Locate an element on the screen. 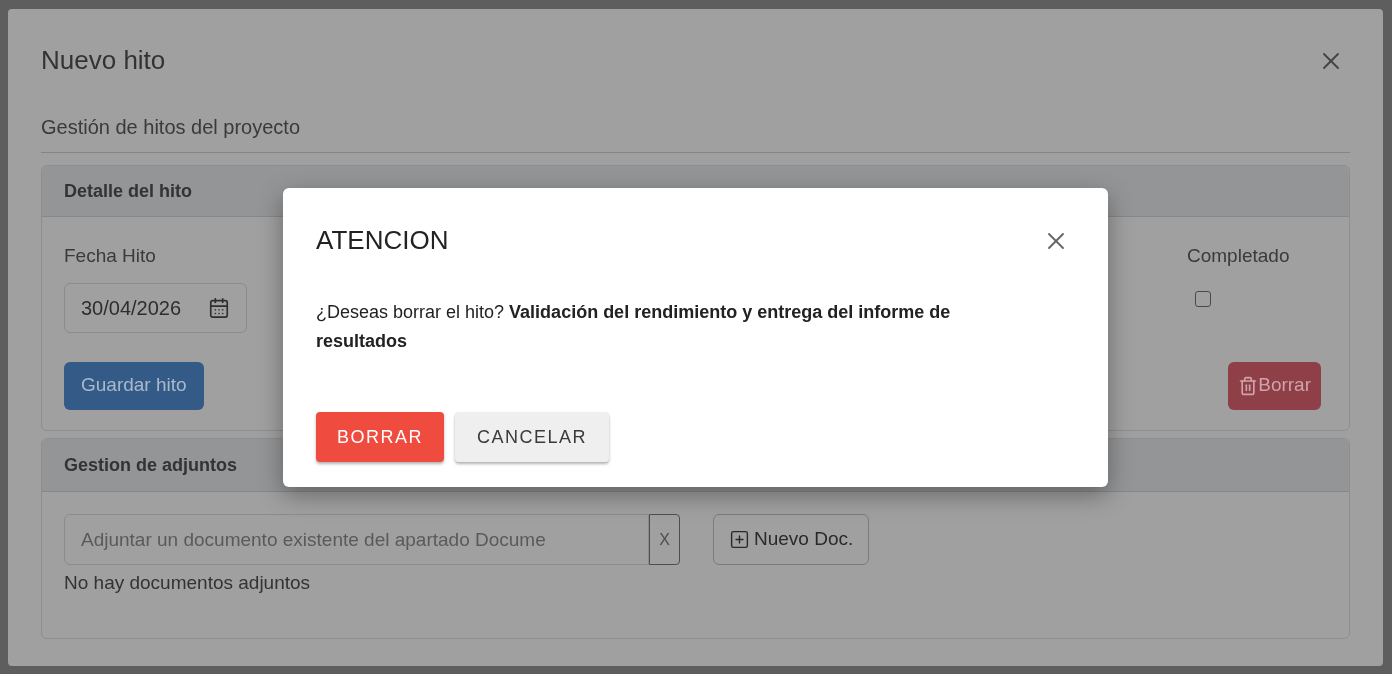  plus-icon is located at coordinates (739, 539).